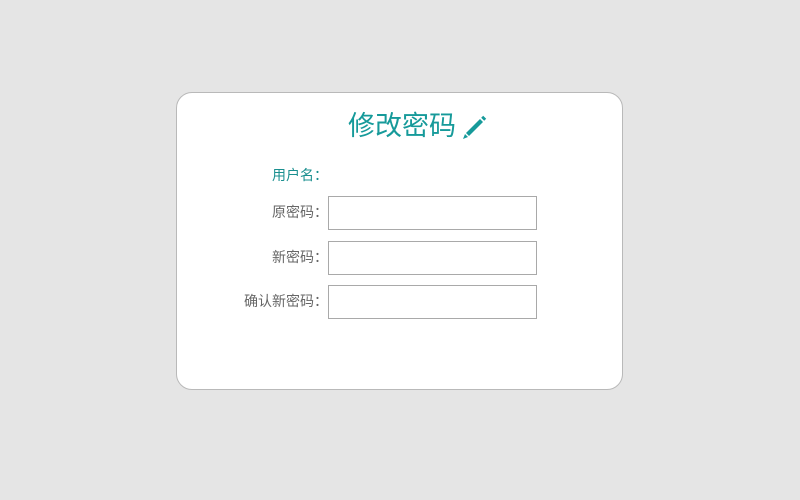  I want to click on page-title: 修改密码, so click(419, 127).